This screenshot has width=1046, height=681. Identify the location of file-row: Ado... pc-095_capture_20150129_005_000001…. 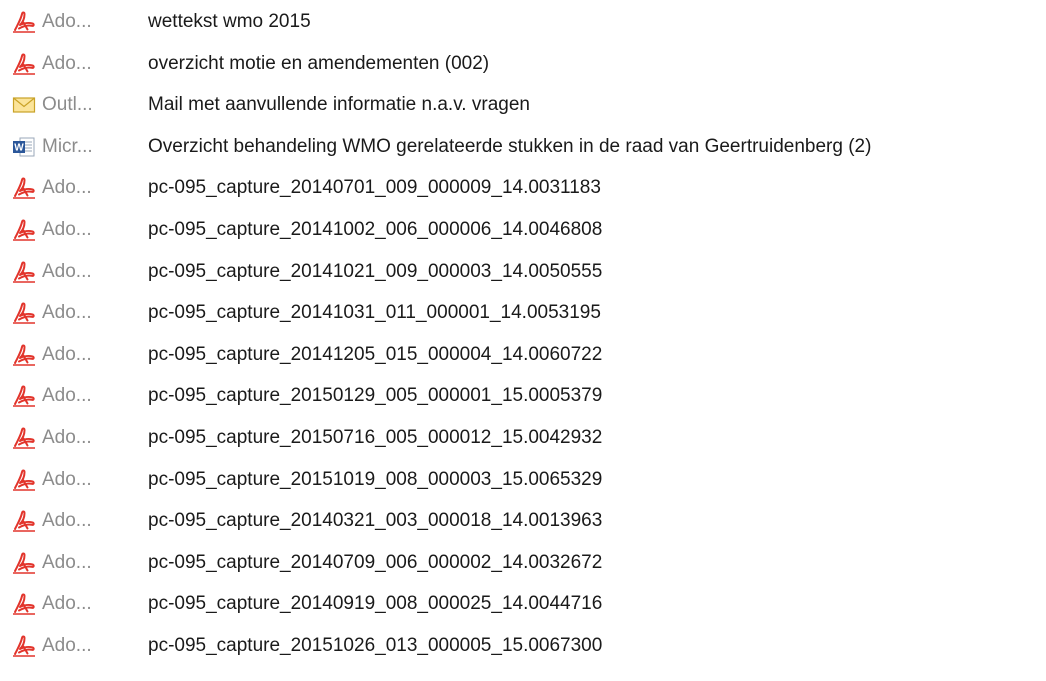
(523, 396).